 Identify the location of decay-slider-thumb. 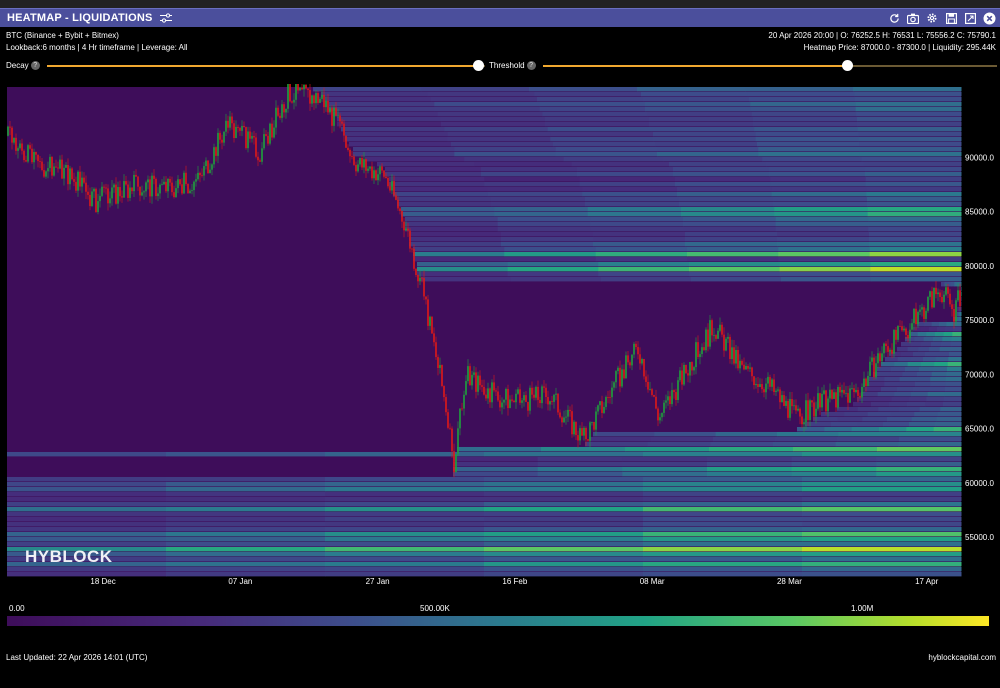
(478, 65).